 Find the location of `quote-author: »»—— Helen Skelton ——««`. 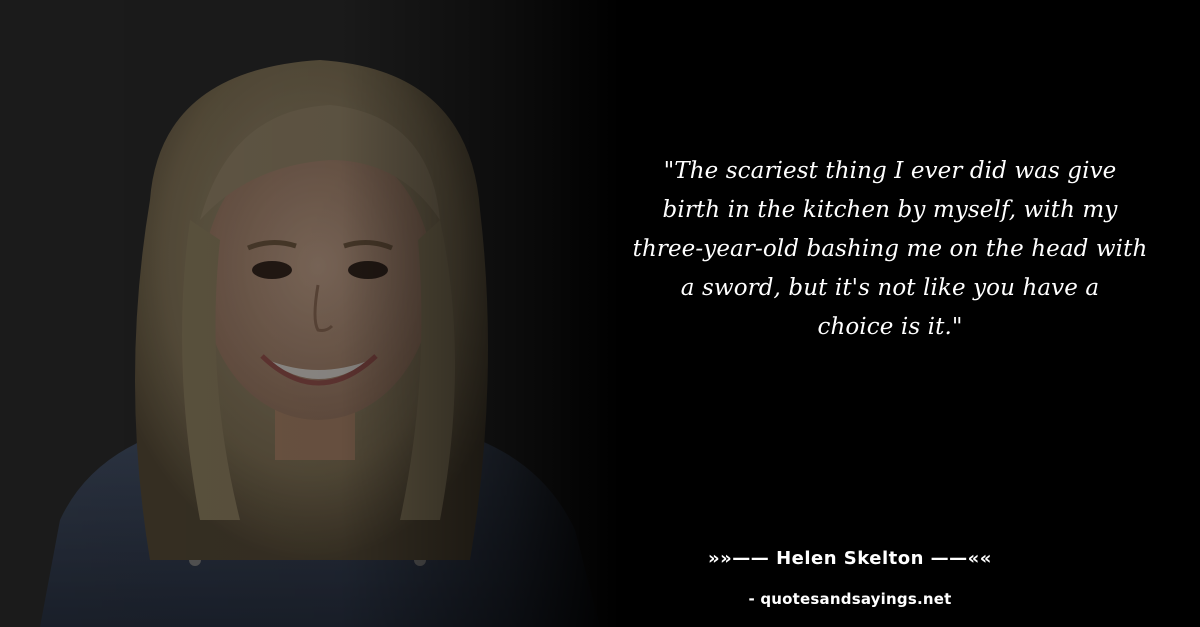

quote-author: »»—— Helen Skelton ——«« is located at coordinates (850, 558).